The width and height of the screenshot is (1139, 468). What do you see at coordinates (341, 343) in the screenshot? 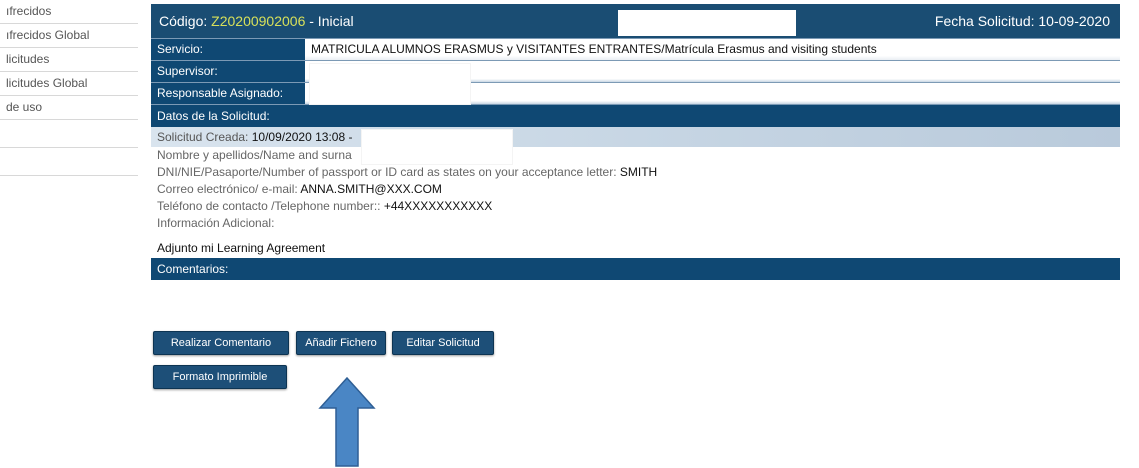
I see `anadir-fichero-button: Añadir Fichero` at bounding box center [341, 343].